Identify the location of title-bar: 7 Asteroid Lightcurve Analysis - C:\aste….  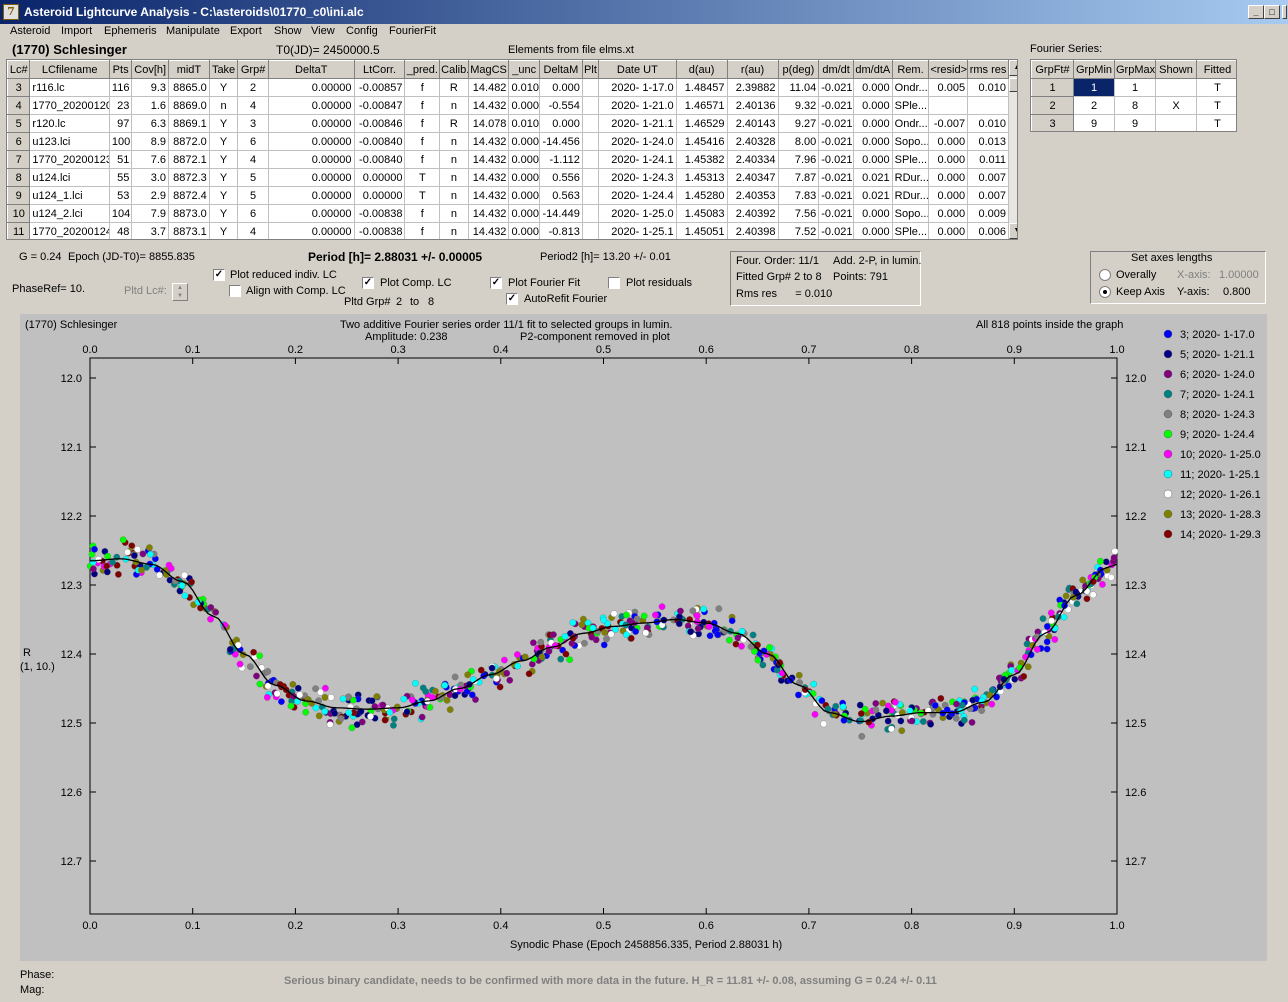
(644, 12).